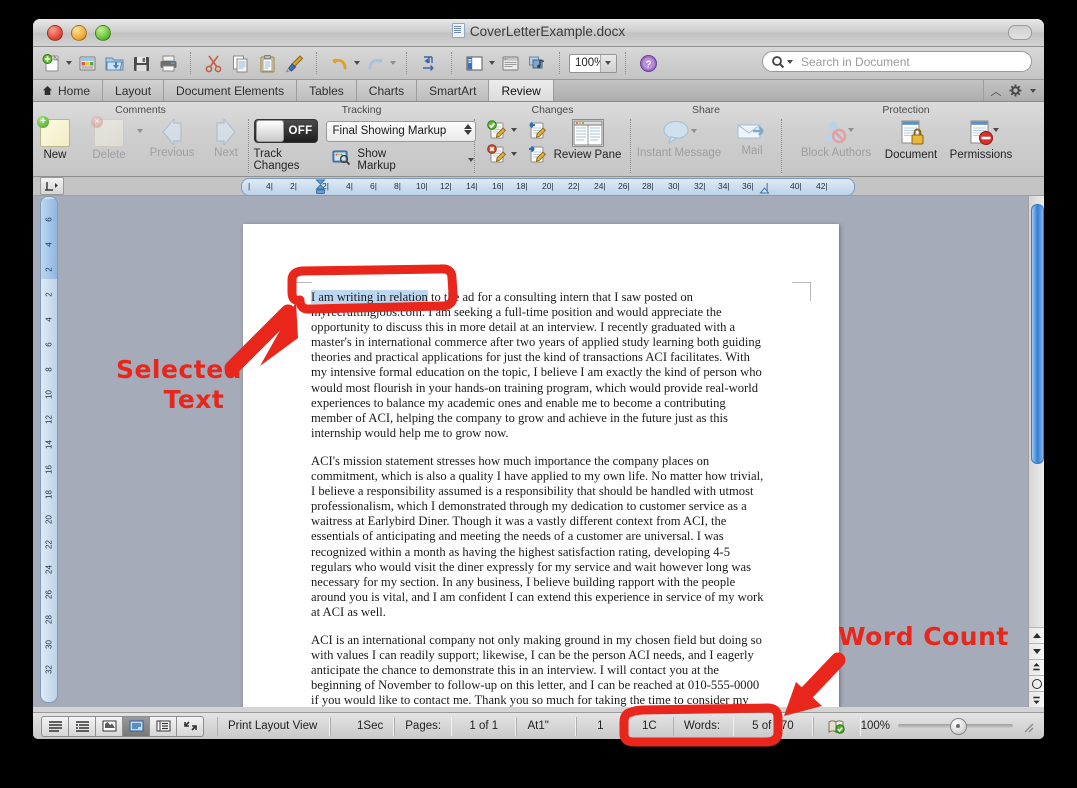 The height and width of the screenshot is (788, 1077). I want to click on left-indent-marker, so click(320, 187).